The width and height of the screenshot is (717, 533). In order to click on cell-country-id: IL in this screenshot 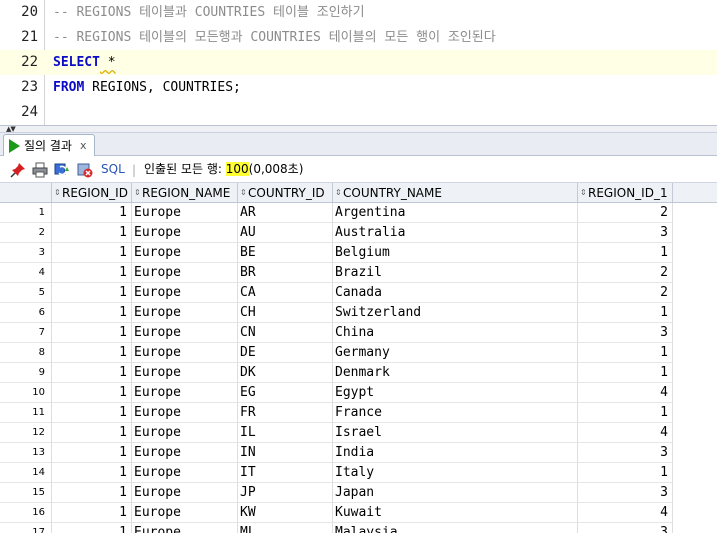, I will do `click(285, 433)`.